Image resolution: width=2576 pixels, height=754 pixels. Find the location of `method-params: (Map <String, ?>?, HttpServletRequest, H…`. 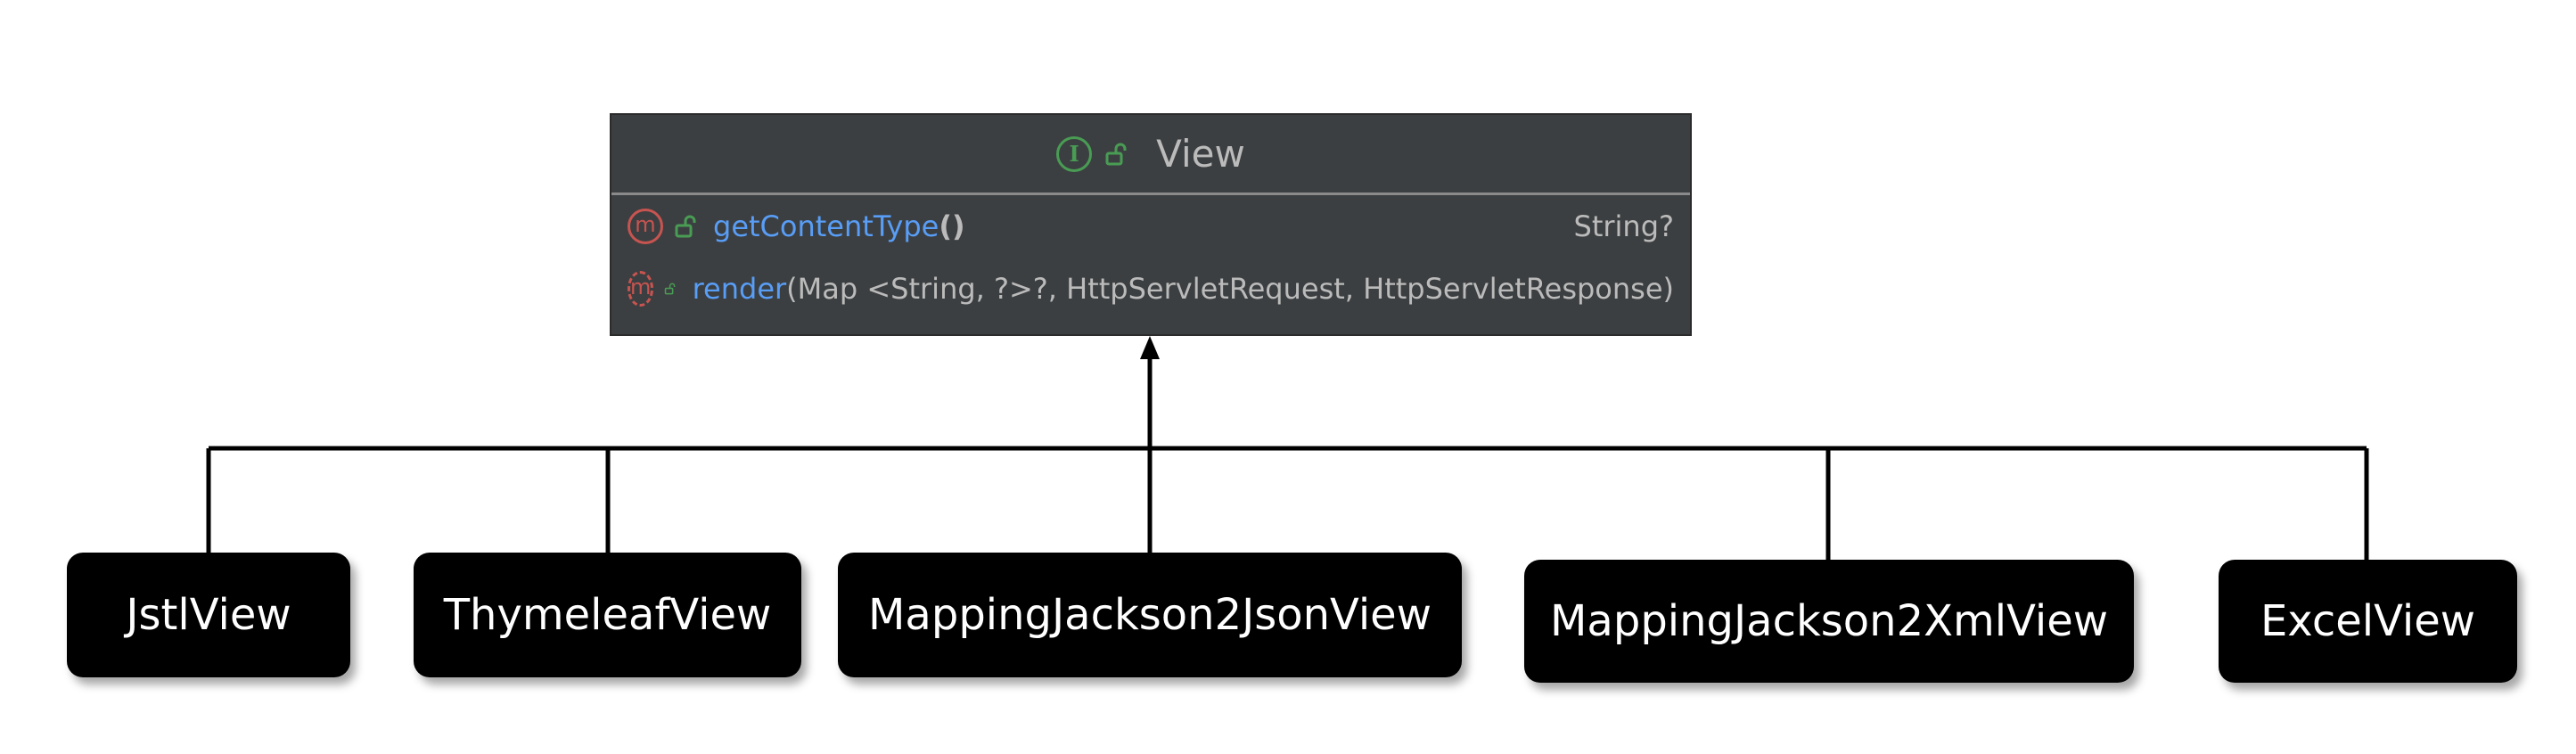

method-params: (Map <String, ?>?, HttpServletRequest, H… is located at coordinates (1230, 289).